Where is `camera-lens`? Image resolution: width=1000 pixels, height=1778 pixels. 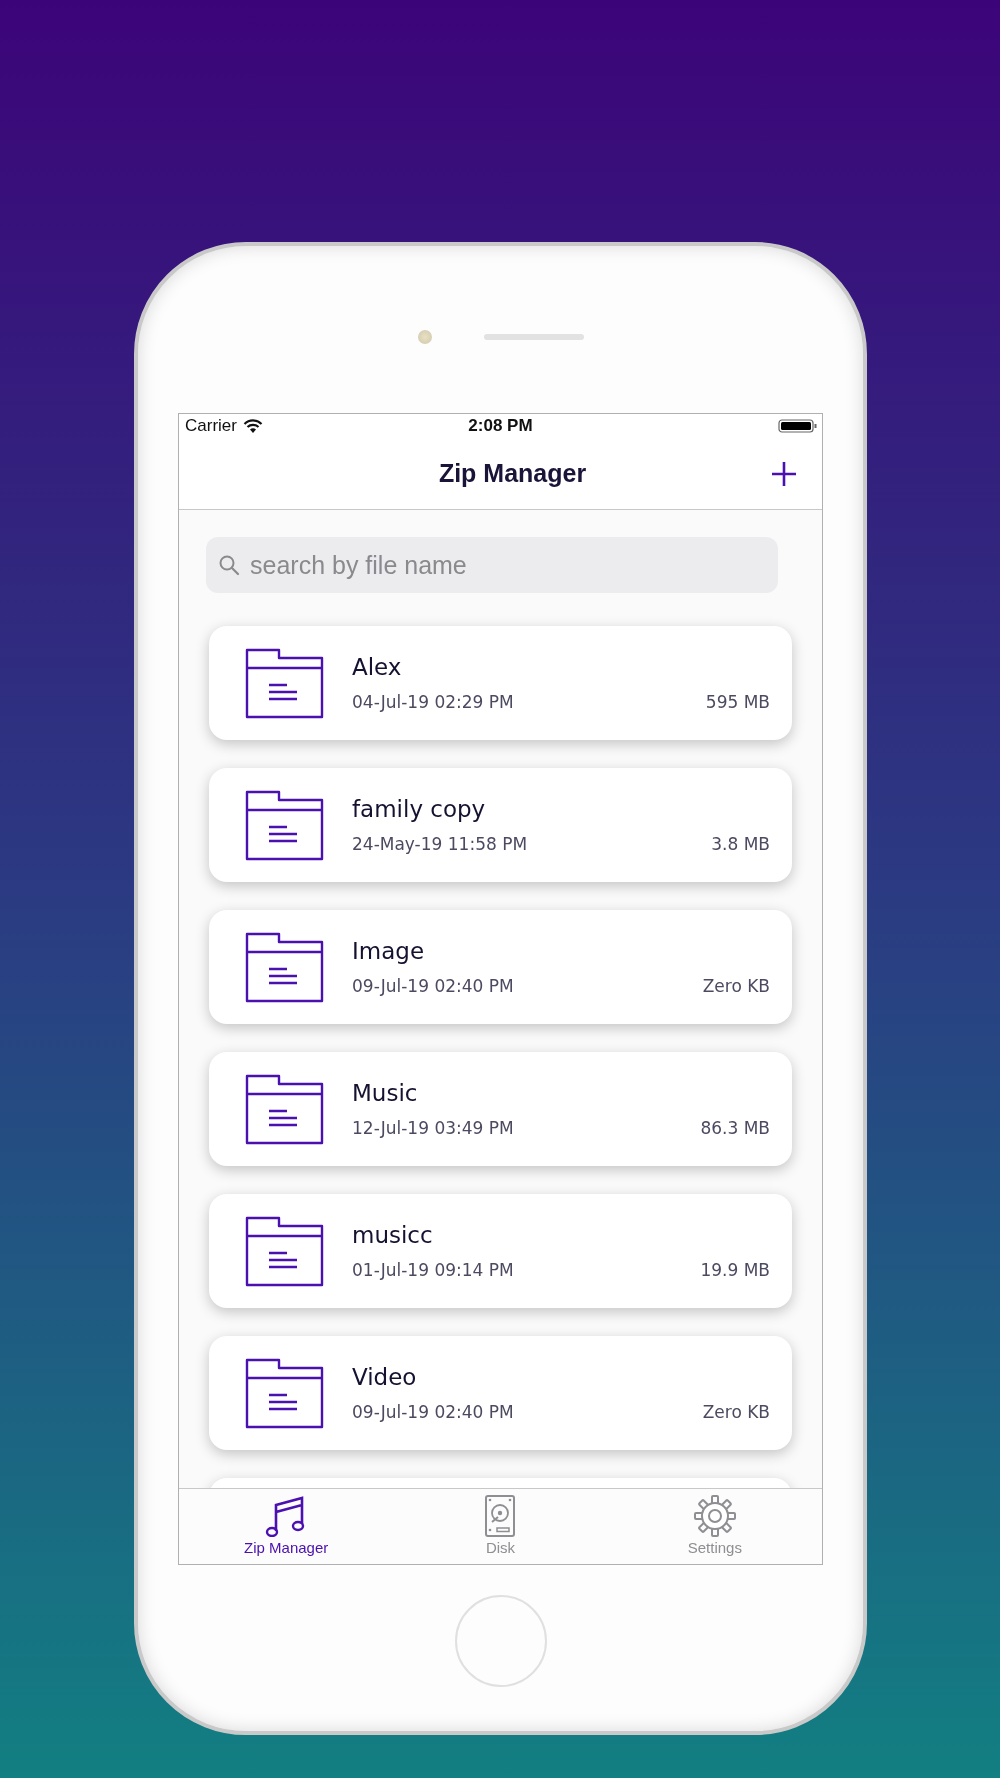
camera-lens is located at coordinates (424, 336).